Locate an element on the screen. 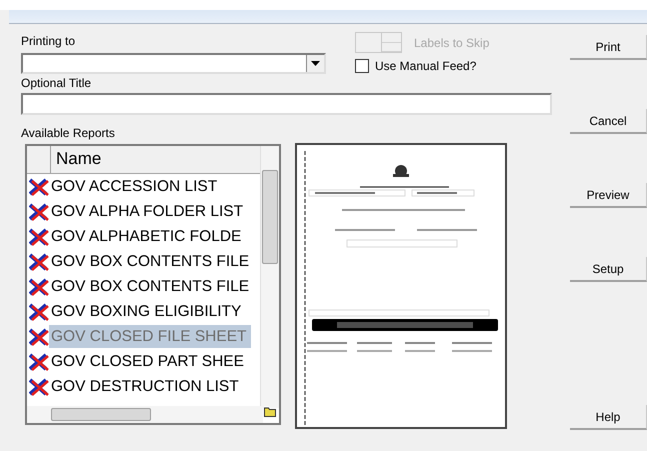  dialog-button: Preview is located at coordinates (608, 195).